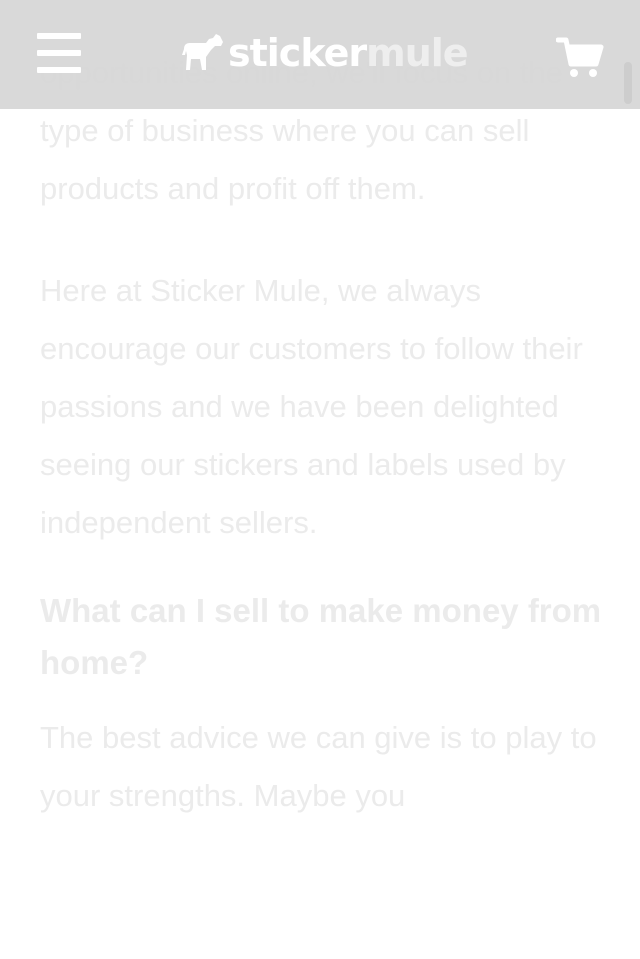 The width and height of the screenshot is (640, 959). What do you see at coordinates (321, 636) in the screenshot?
I see `section-heading: What can I sell to make money from home?` at bounding box center [321, 636].